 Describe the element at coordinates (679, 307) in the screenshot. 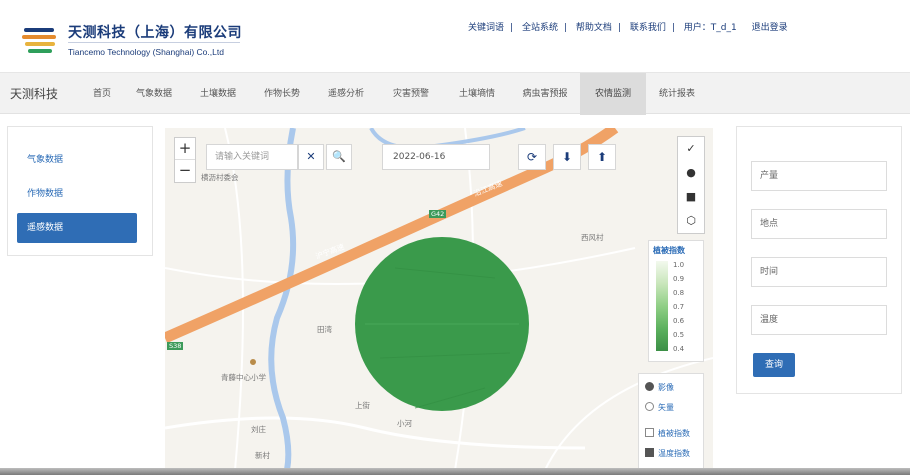

I see `legend-tick: 0.7` at that location.